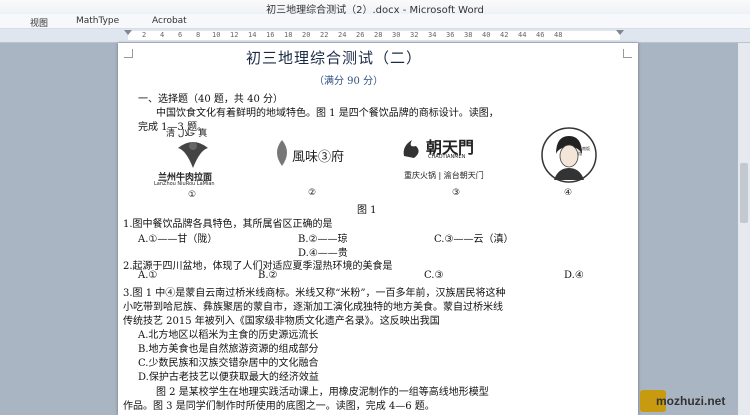 This screenshot has width=750, height=415. I want to click on ruler-number: 34, so click(432, 35).